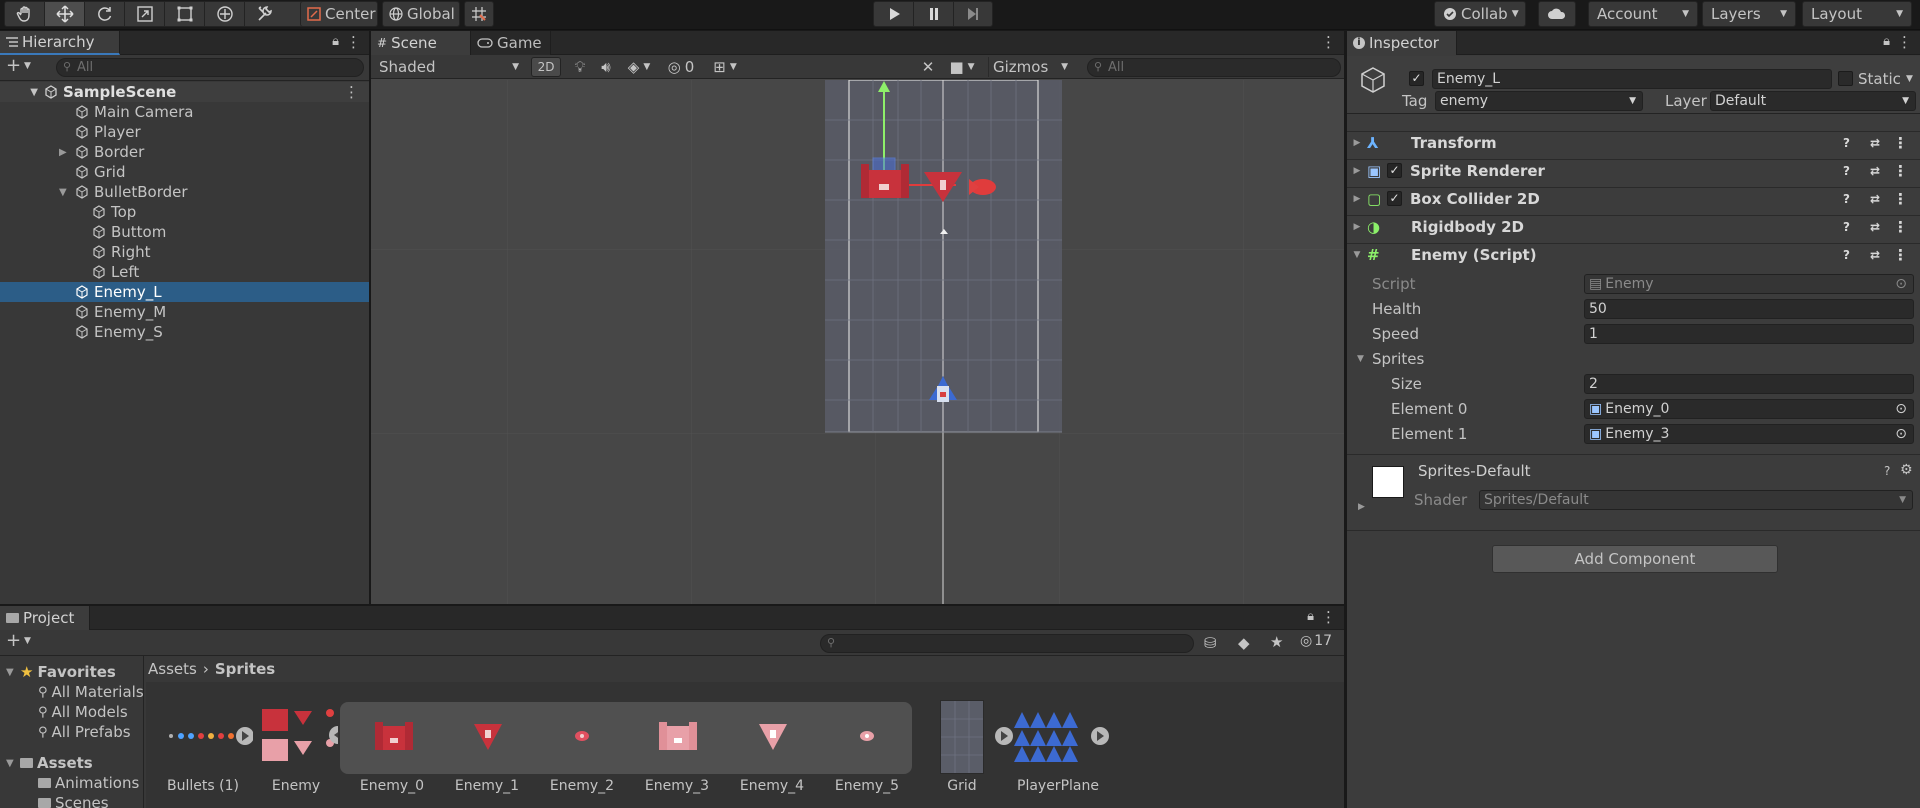 The image size is (1920, 808). I want to click on asset-folder: Scenes, so click(71, 800).